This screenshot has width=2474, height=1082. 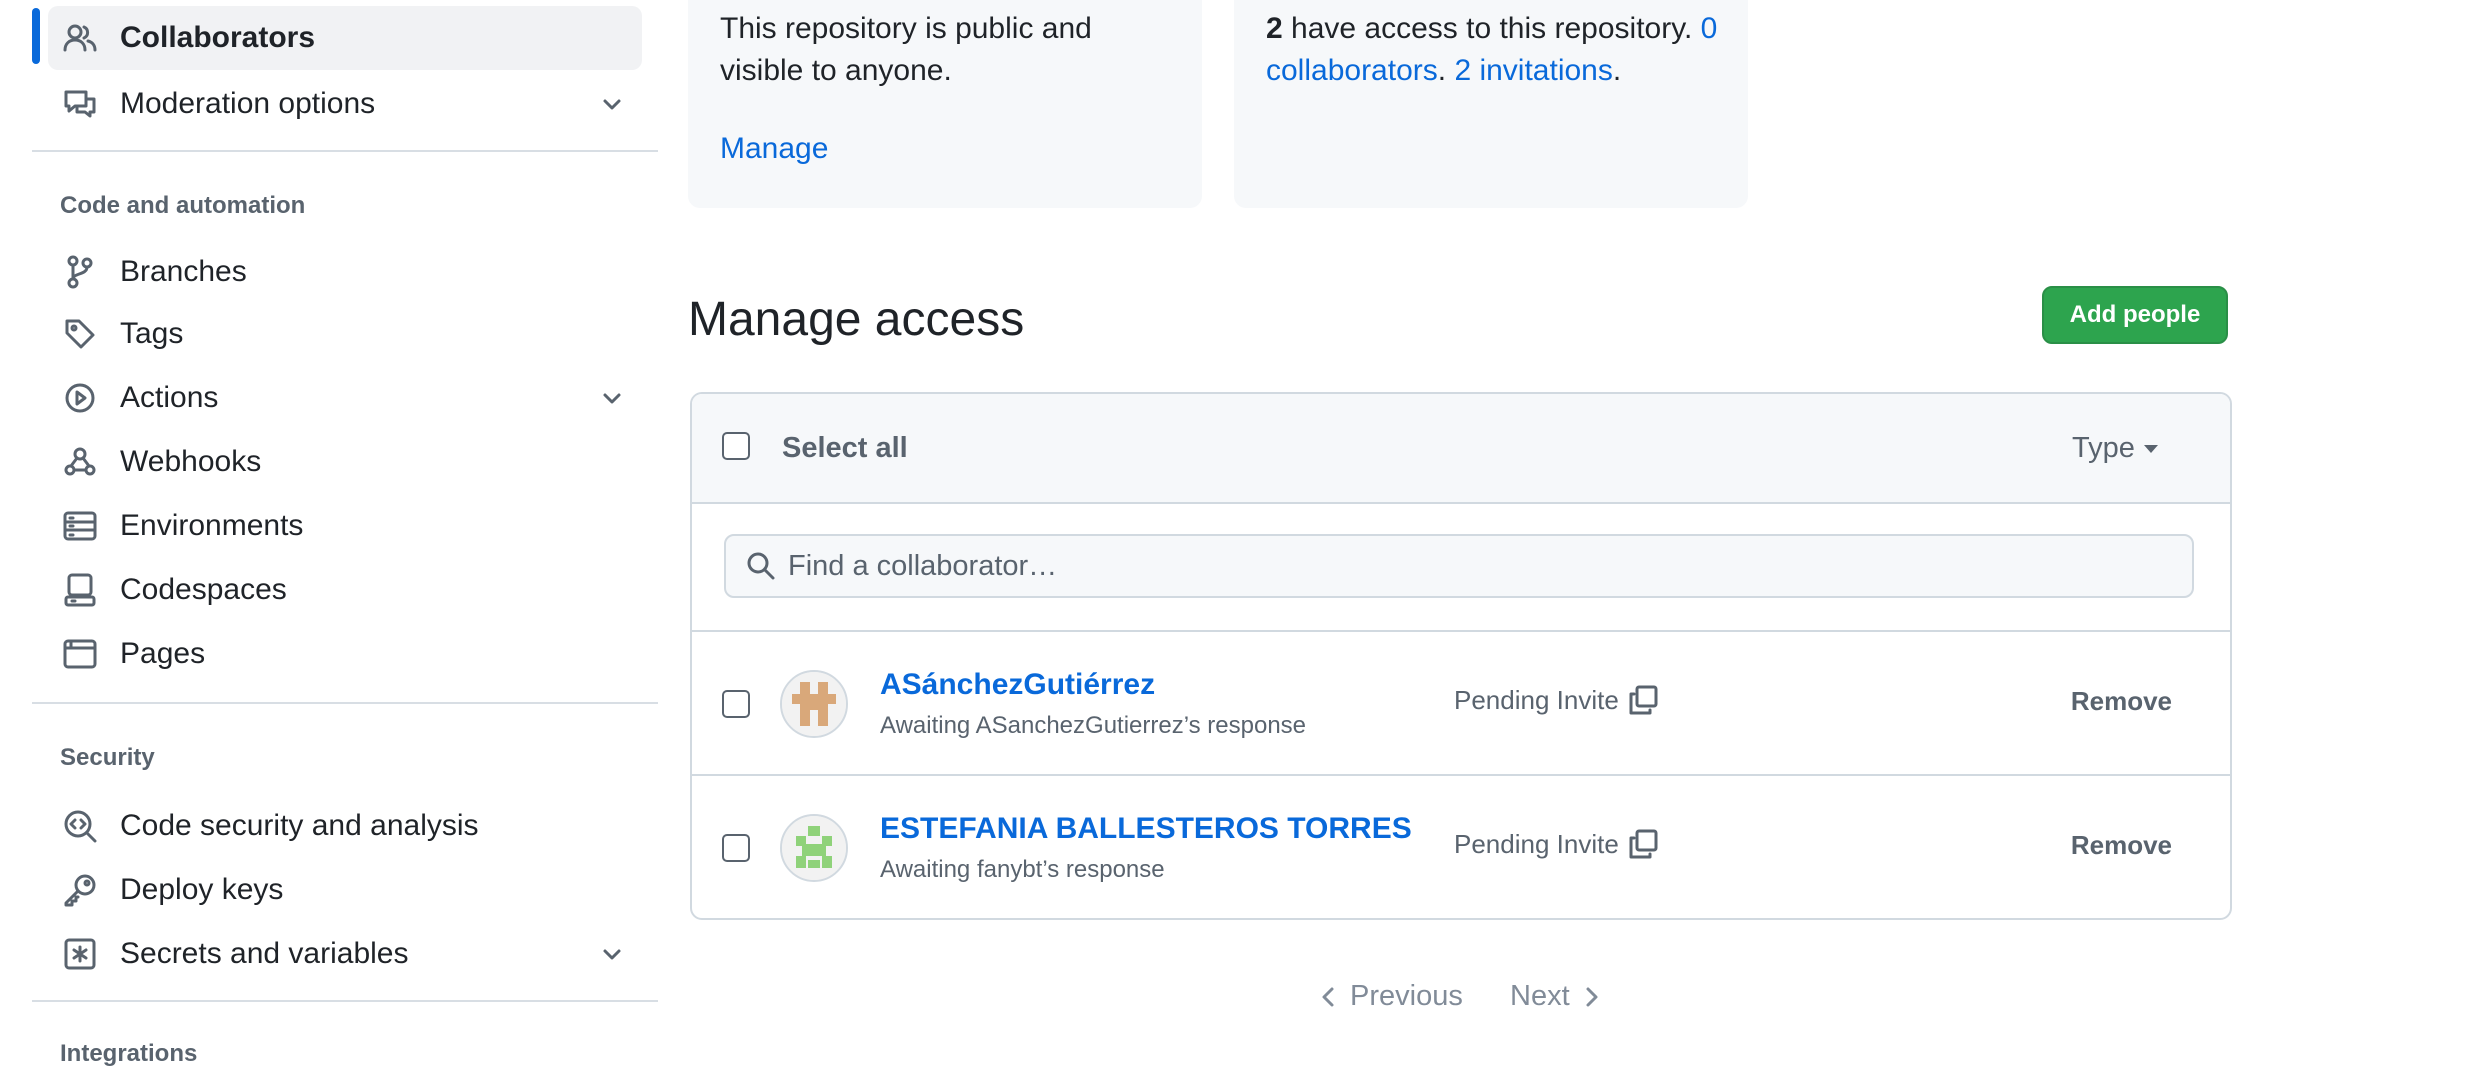 I want to click on sidebar-item-tags: Tags, so click(x=345, y=334).